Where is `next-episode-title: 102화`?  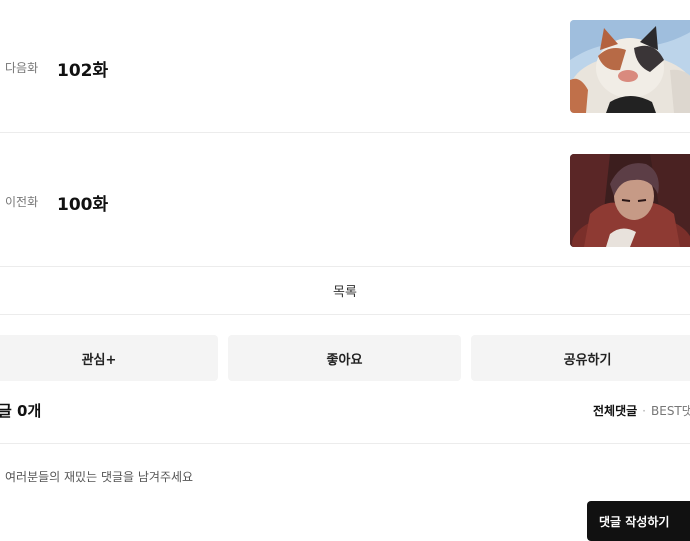
next-episode-title: 102화 is located at coordinates (83, 71).